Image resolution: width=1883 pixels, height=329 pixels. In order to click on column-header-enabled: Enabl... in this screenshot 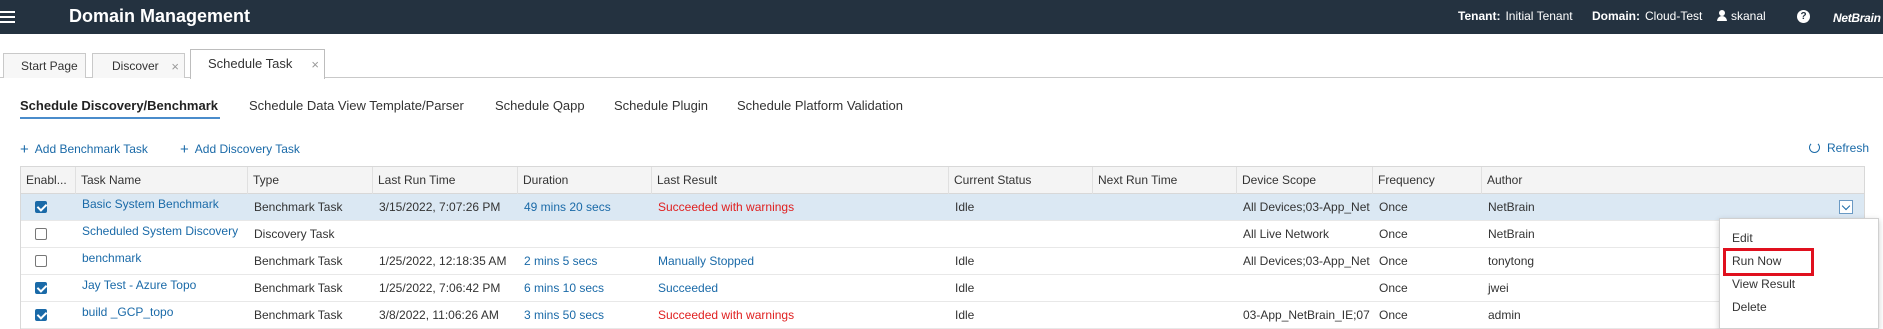, I will do `click(48, 180)`.